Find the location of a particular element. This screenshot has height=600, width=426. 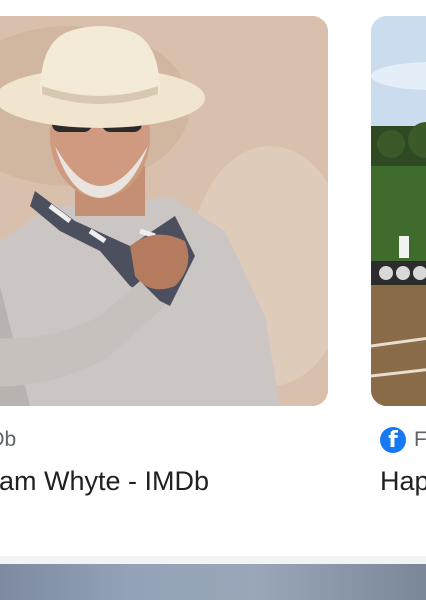

playing-field-photo is located at coordinates (398, 211).